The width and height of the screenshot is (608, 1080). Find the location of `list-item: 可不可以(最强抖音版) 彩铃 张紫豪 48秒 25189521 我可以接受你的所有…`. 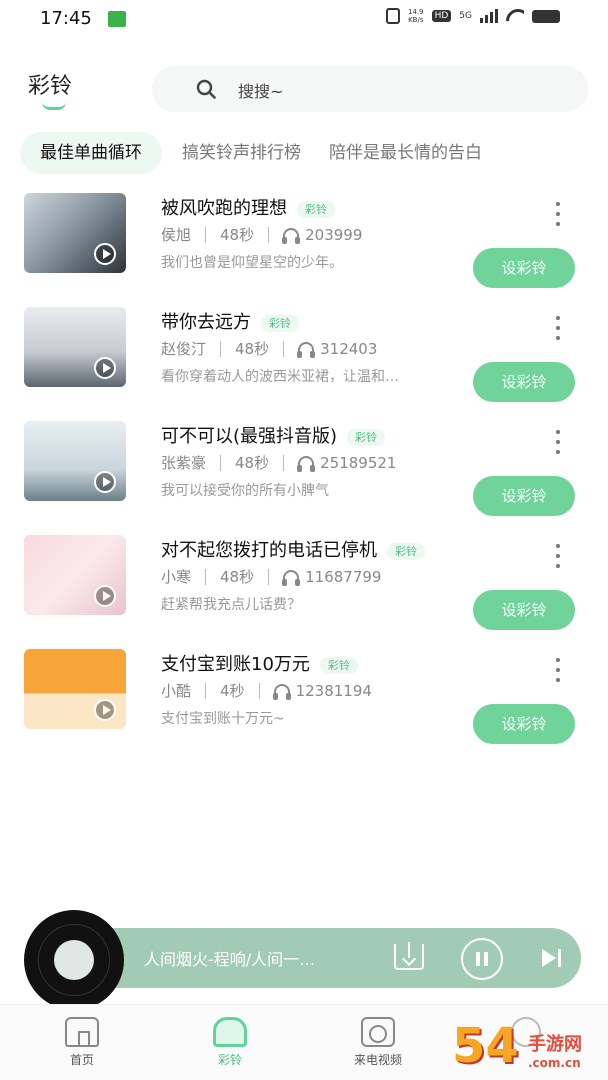

list-item: 可不可以(最强抖音版) 彩铃 张紫豪 48秒 25189521 我可以接受你的所有… is located at coordinates (304, 465).